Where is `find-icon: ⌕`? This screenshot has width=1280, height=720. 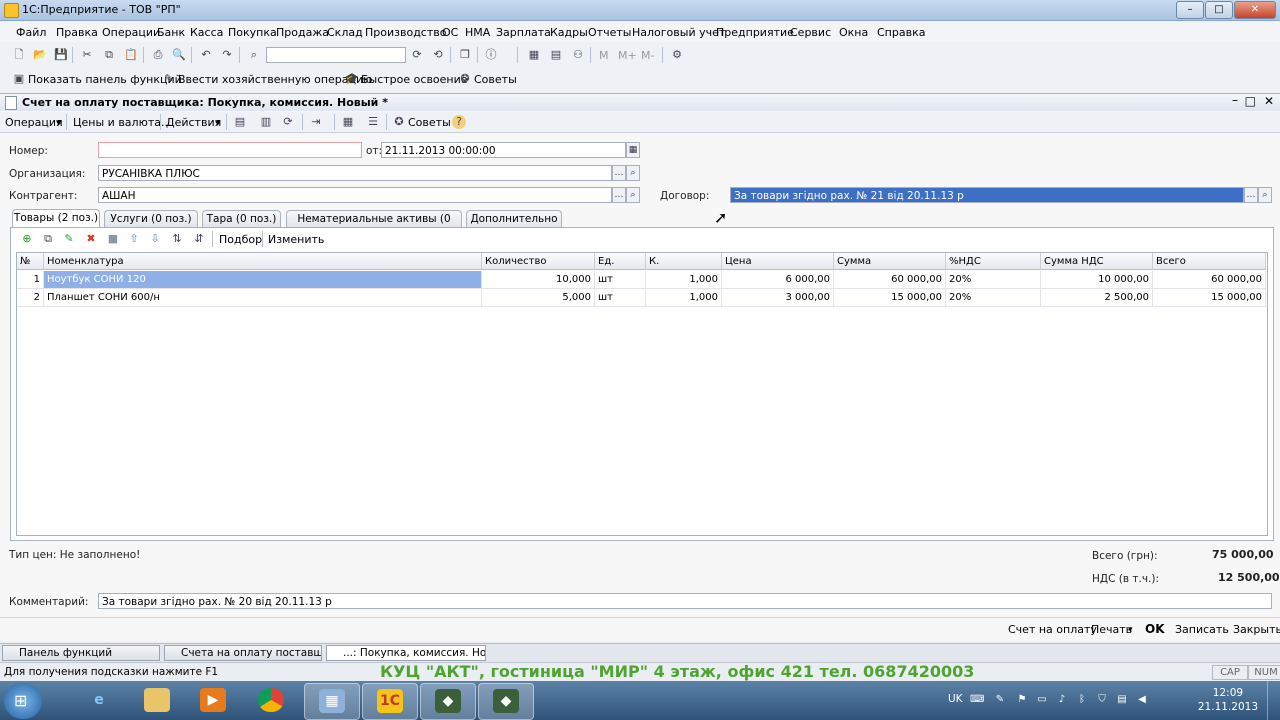
find-icon: ⌕ is located at coordinates (254, 55).